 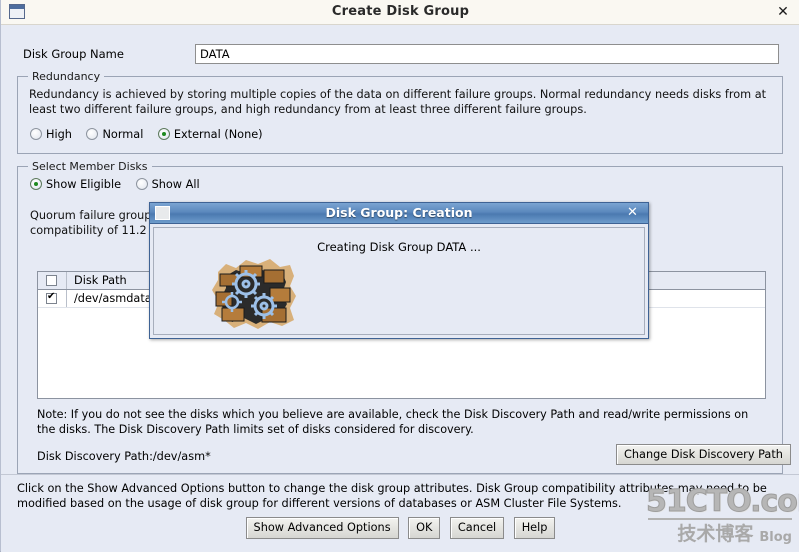 What do you see at coordinates (477, 528) in the screenshot?
I see `cancel-button: Cancel` at bounding box center [477, 528].